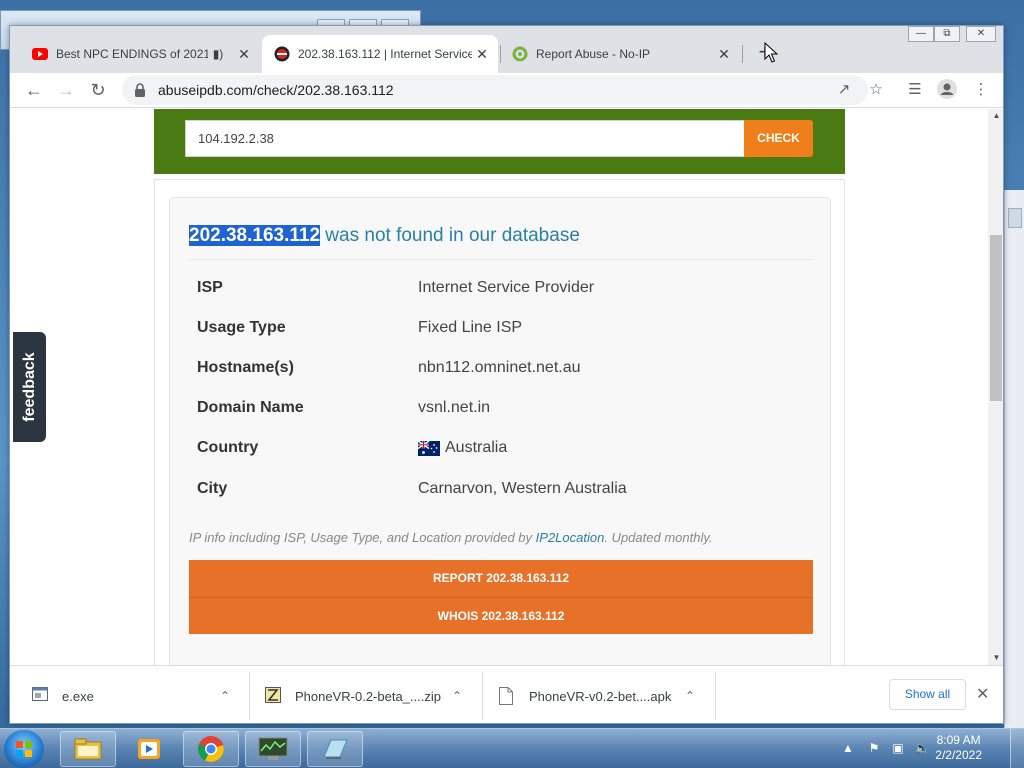 Image resolution: width=1024 pixels, height=768 pixels. What do you see at coordinates (922, 749) in the screenshot?
I see `volume-icon: 🔈` at bounding box center [922, 749].